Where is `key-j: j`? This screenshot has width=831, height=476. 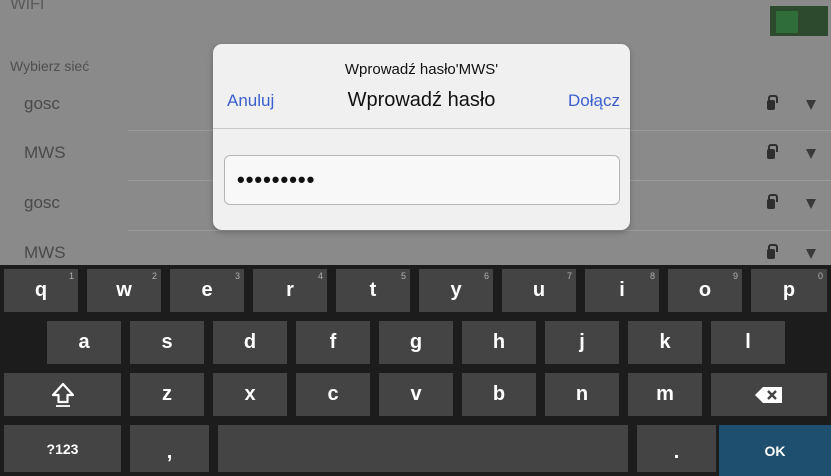
key-j: j is located at coordinates (582, 342).